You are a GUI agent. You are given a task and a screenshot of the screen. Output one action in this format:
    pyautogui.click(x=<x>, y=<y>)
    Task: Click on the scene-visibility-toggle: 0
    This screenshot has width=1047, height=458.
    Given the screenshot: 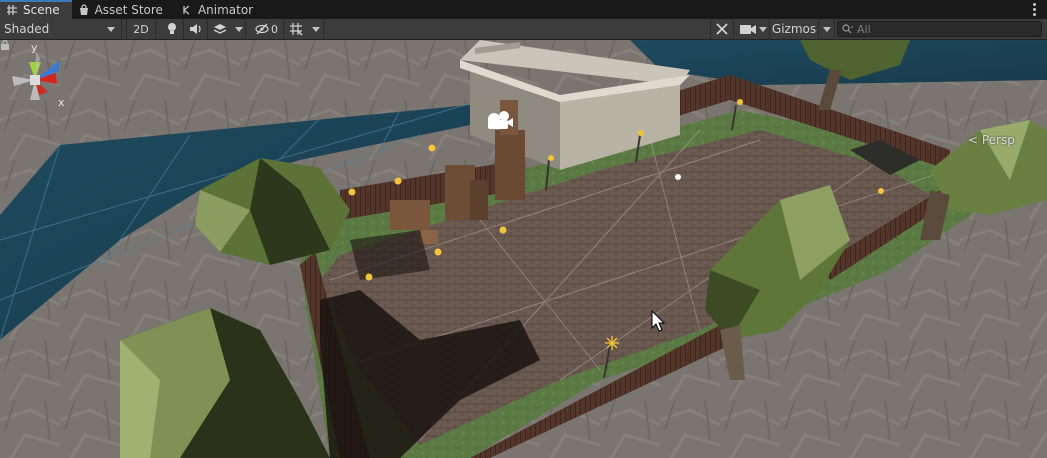 What is the action you would take?
    pyautogui.click(x=267, y=29)
    